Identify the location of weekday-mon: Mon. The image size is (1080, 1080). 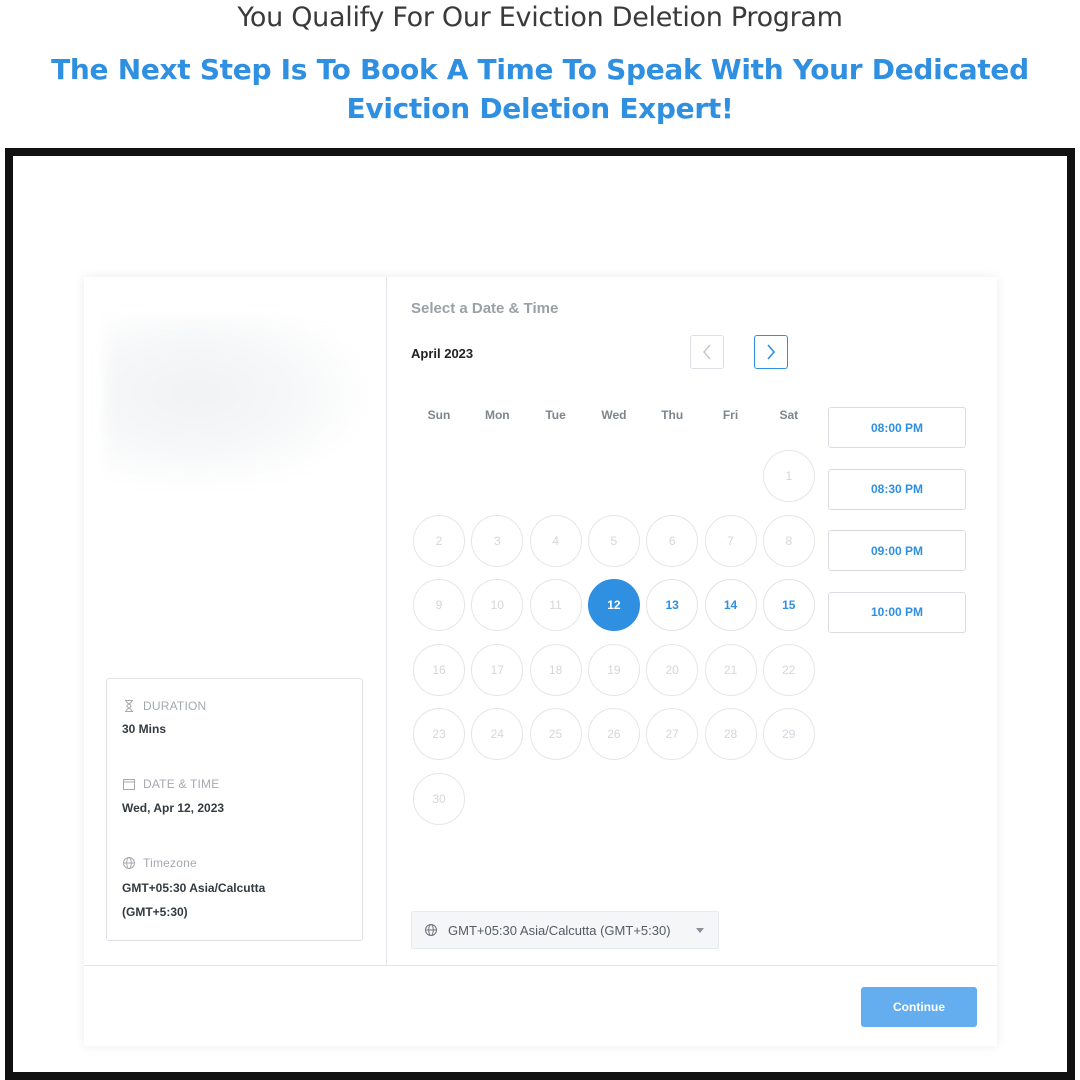
(497, 415).